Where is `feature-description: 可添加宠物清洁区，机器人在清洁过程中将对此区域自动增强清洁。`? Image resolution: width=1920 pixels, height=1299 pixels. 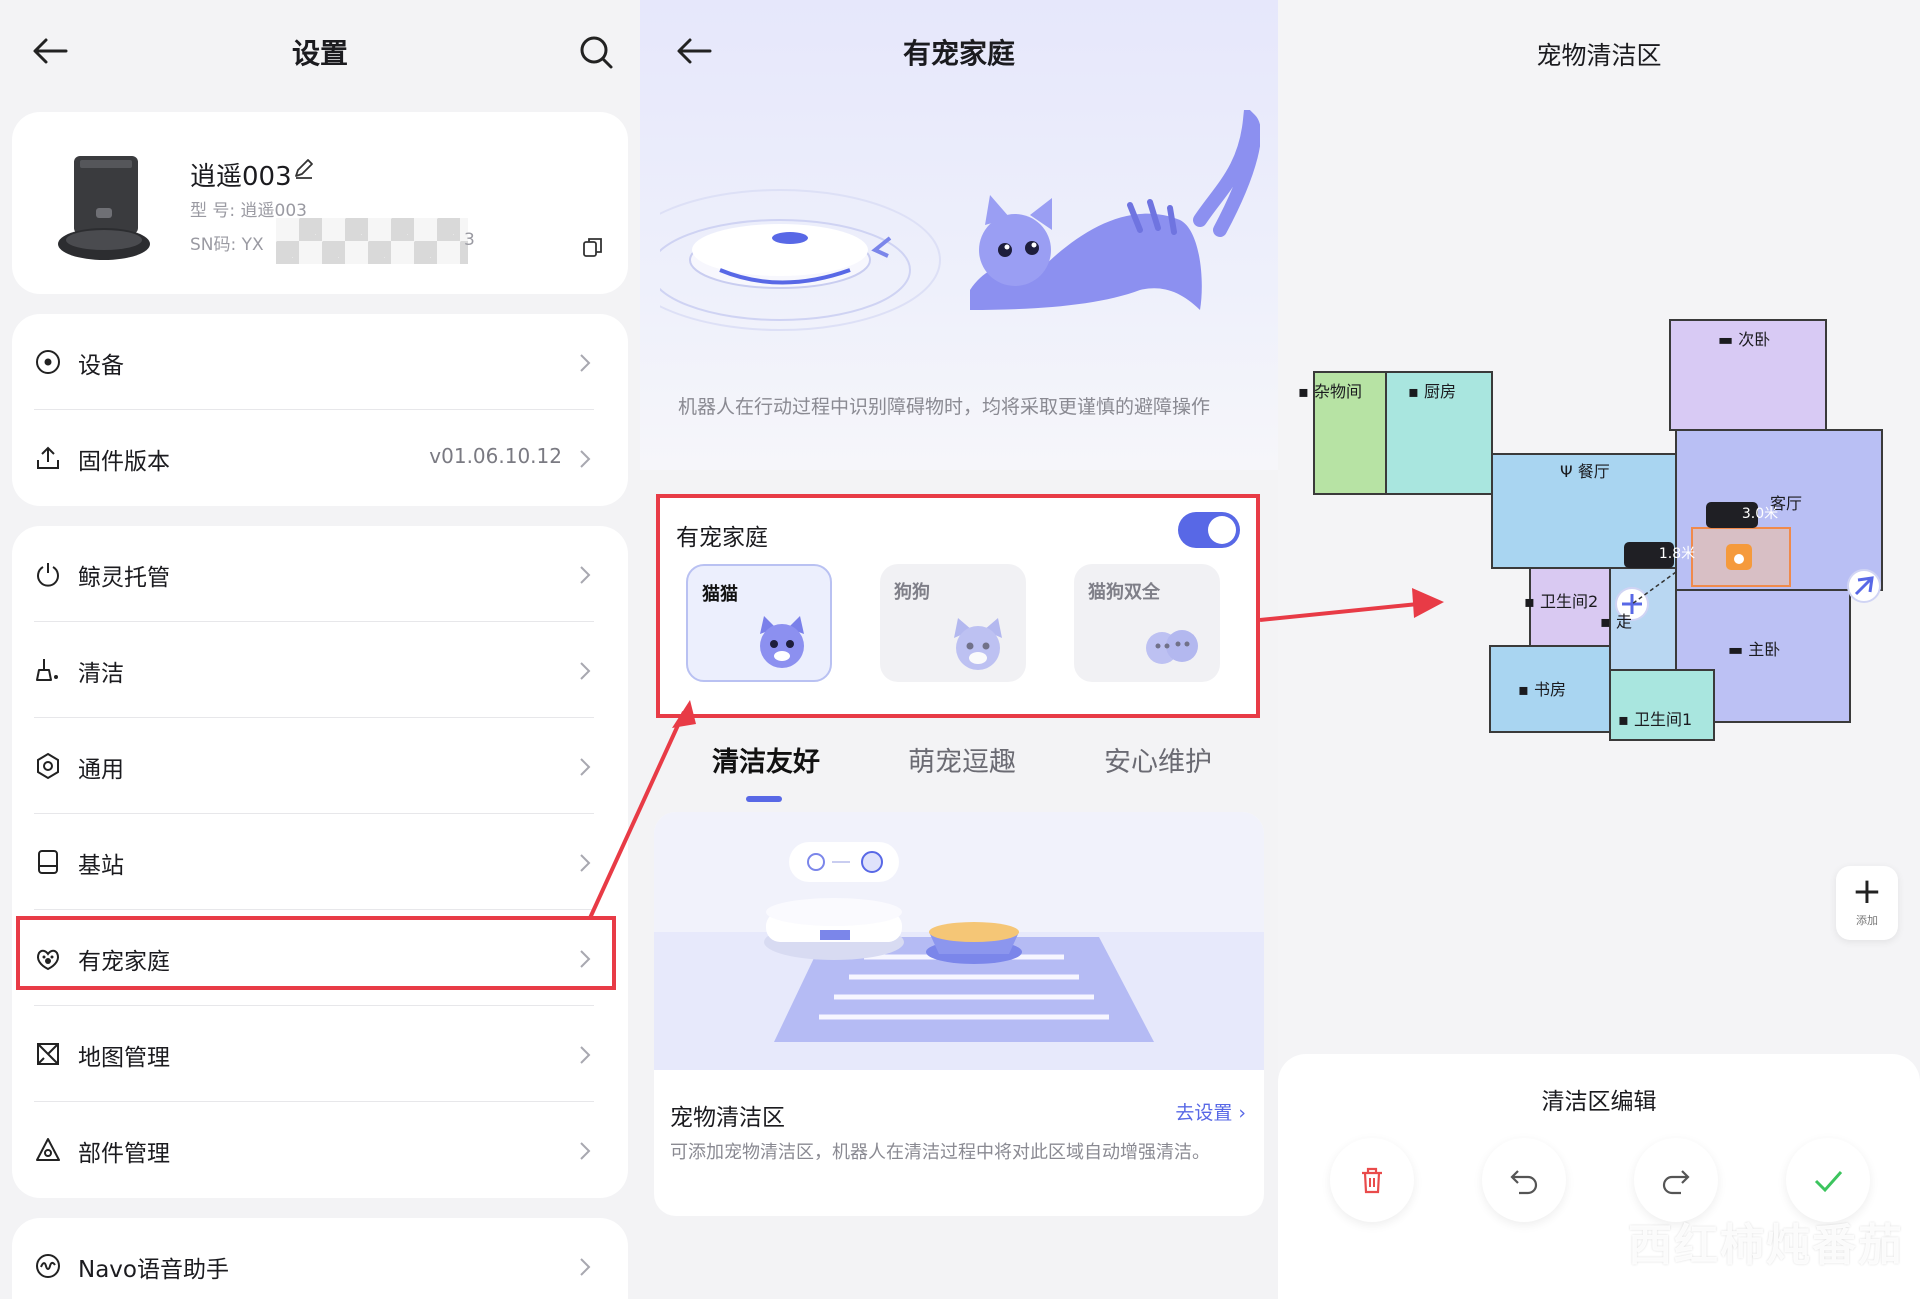
feature-description: 可添加宠物清洁区，机器人在清洁过程中将对此区域自动增强清洁。 is located at coordinates (940, 1152).